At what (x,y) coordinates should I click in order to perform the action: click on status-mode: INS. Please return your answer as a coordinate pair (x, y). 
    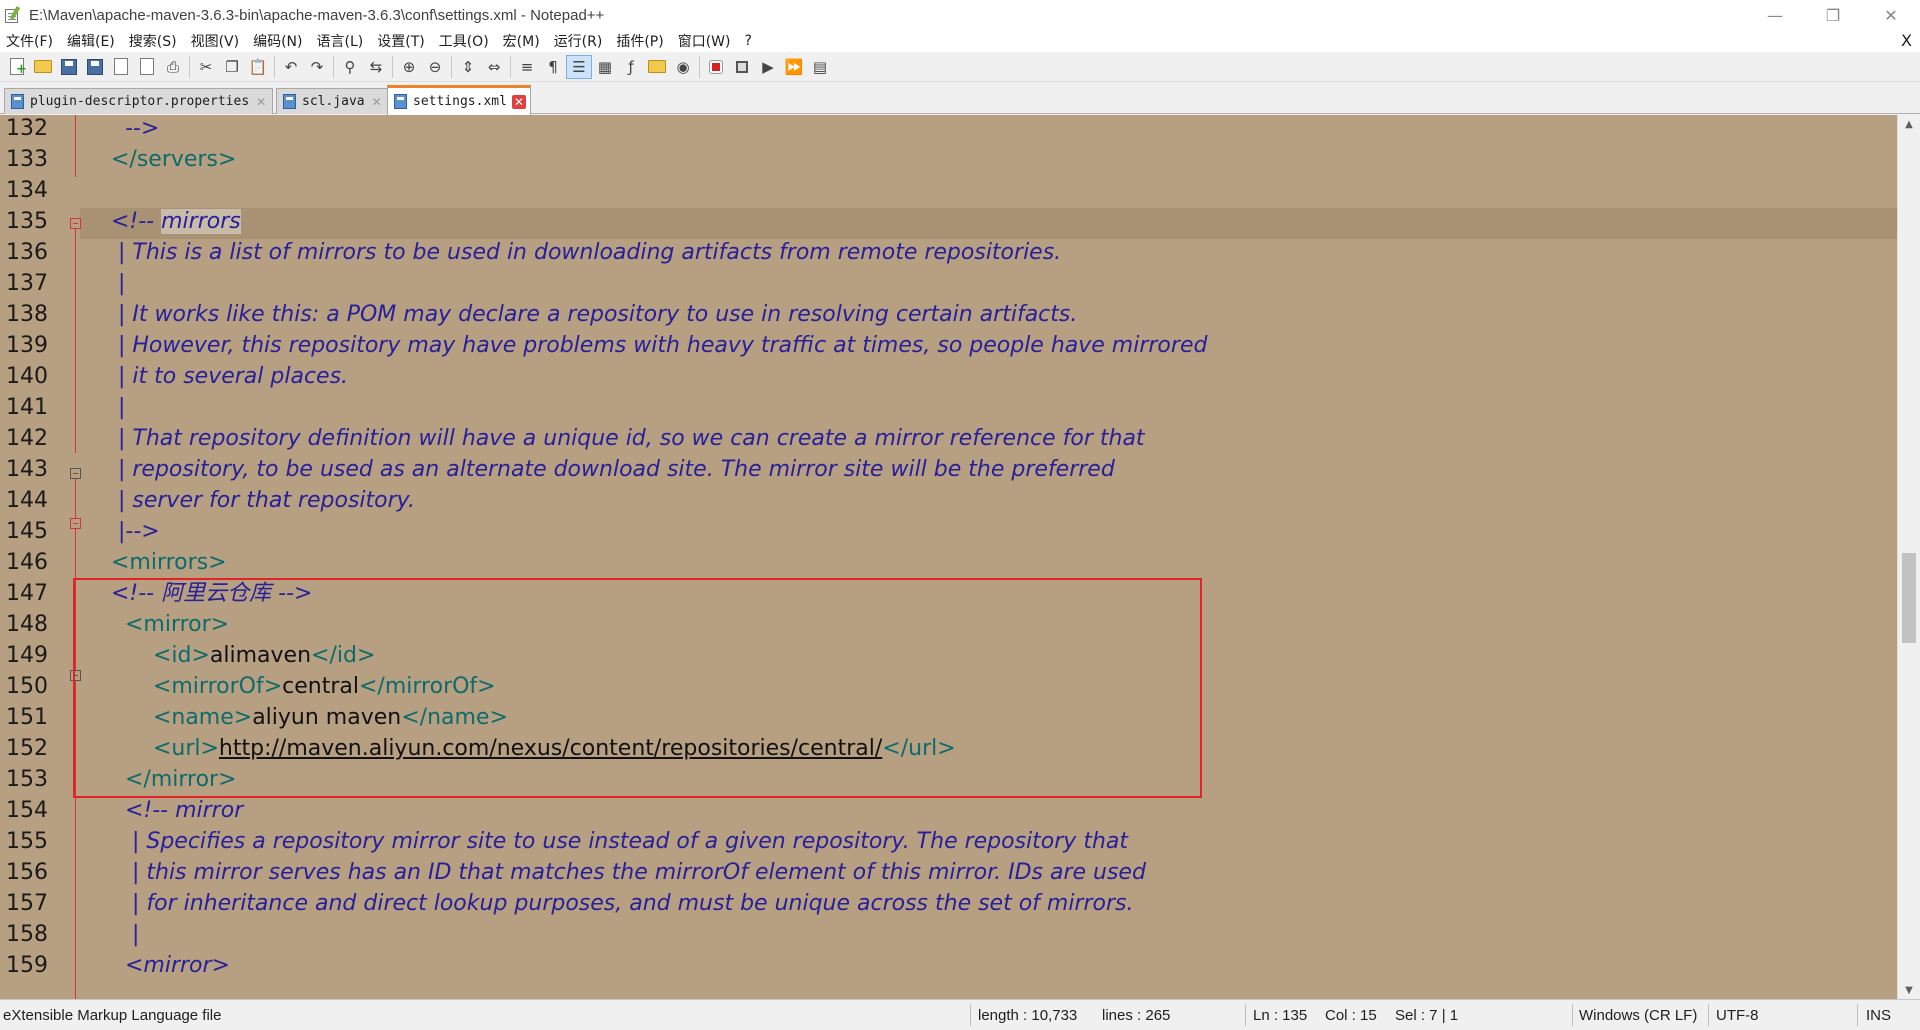
    Looking at the image, I should click on (1879, 1015).